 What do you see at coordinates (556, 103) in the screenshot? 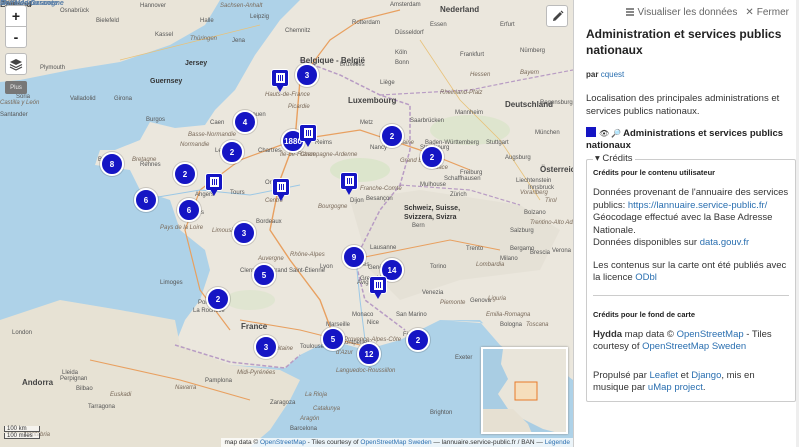
I see `place-label: Regensburg` at bounding box center [556, 103].